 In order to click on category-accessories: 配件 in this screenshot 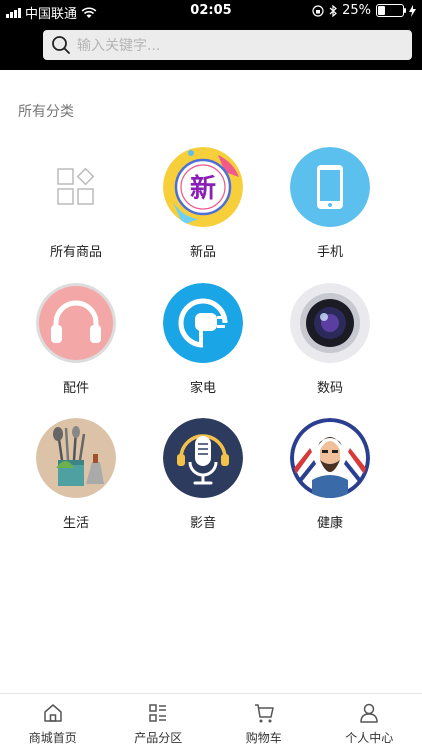, I will do `click(76, 339)`.